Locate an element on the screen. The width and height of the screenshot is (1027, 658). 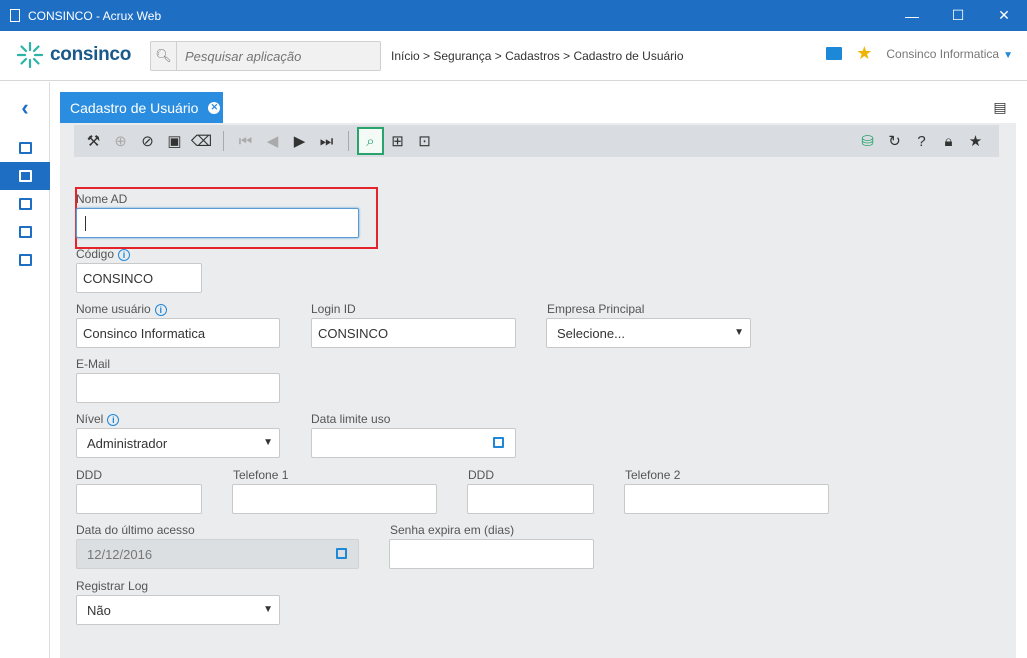
grid-view-icon: ⊞ is located at coordinates (397, 141).